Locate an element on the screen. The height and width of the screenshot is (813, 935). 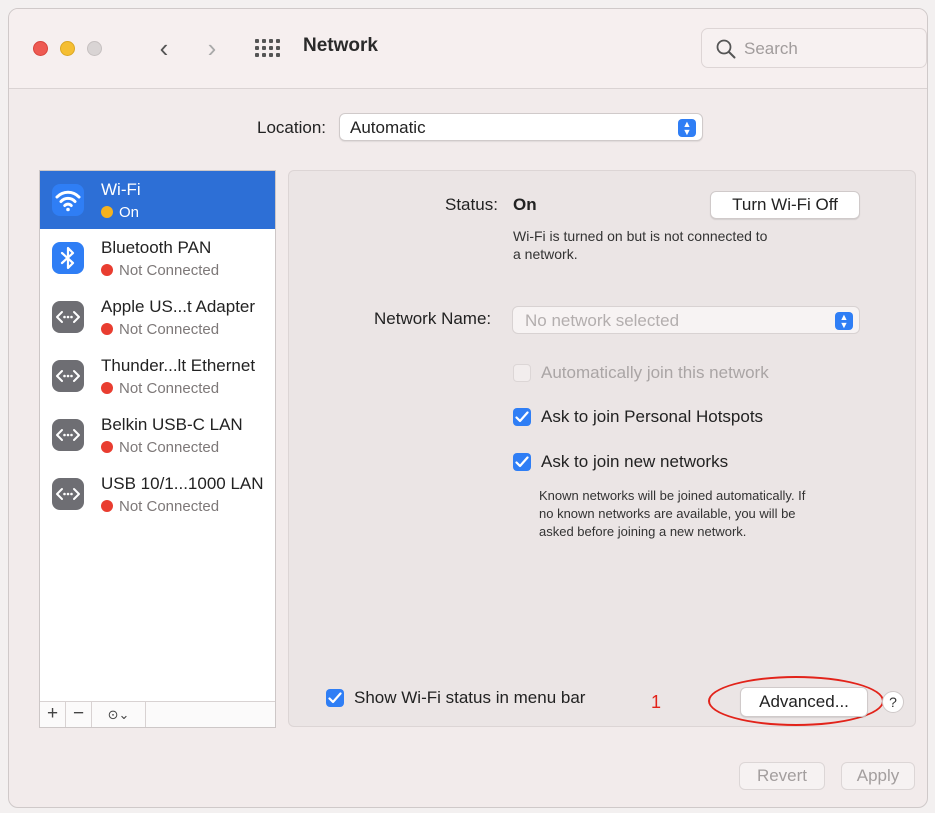
service-status: On is located at coordinates (120, 212).